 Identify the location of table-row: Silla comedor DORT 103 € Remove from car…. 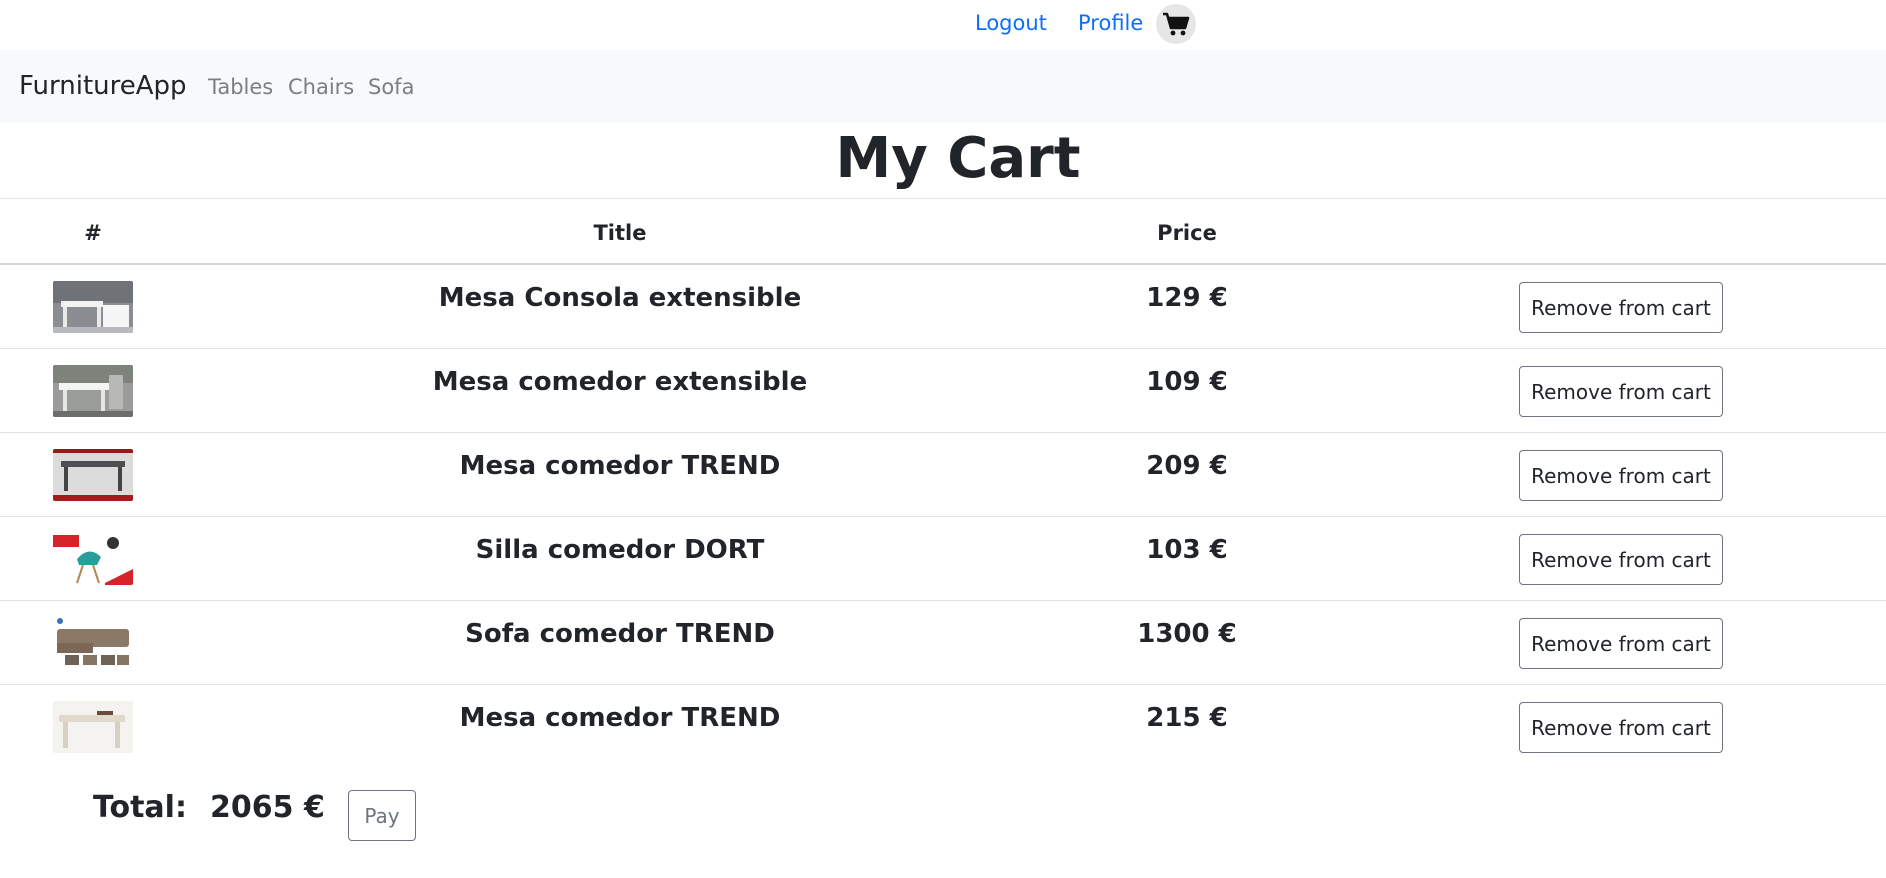
(943, 559).